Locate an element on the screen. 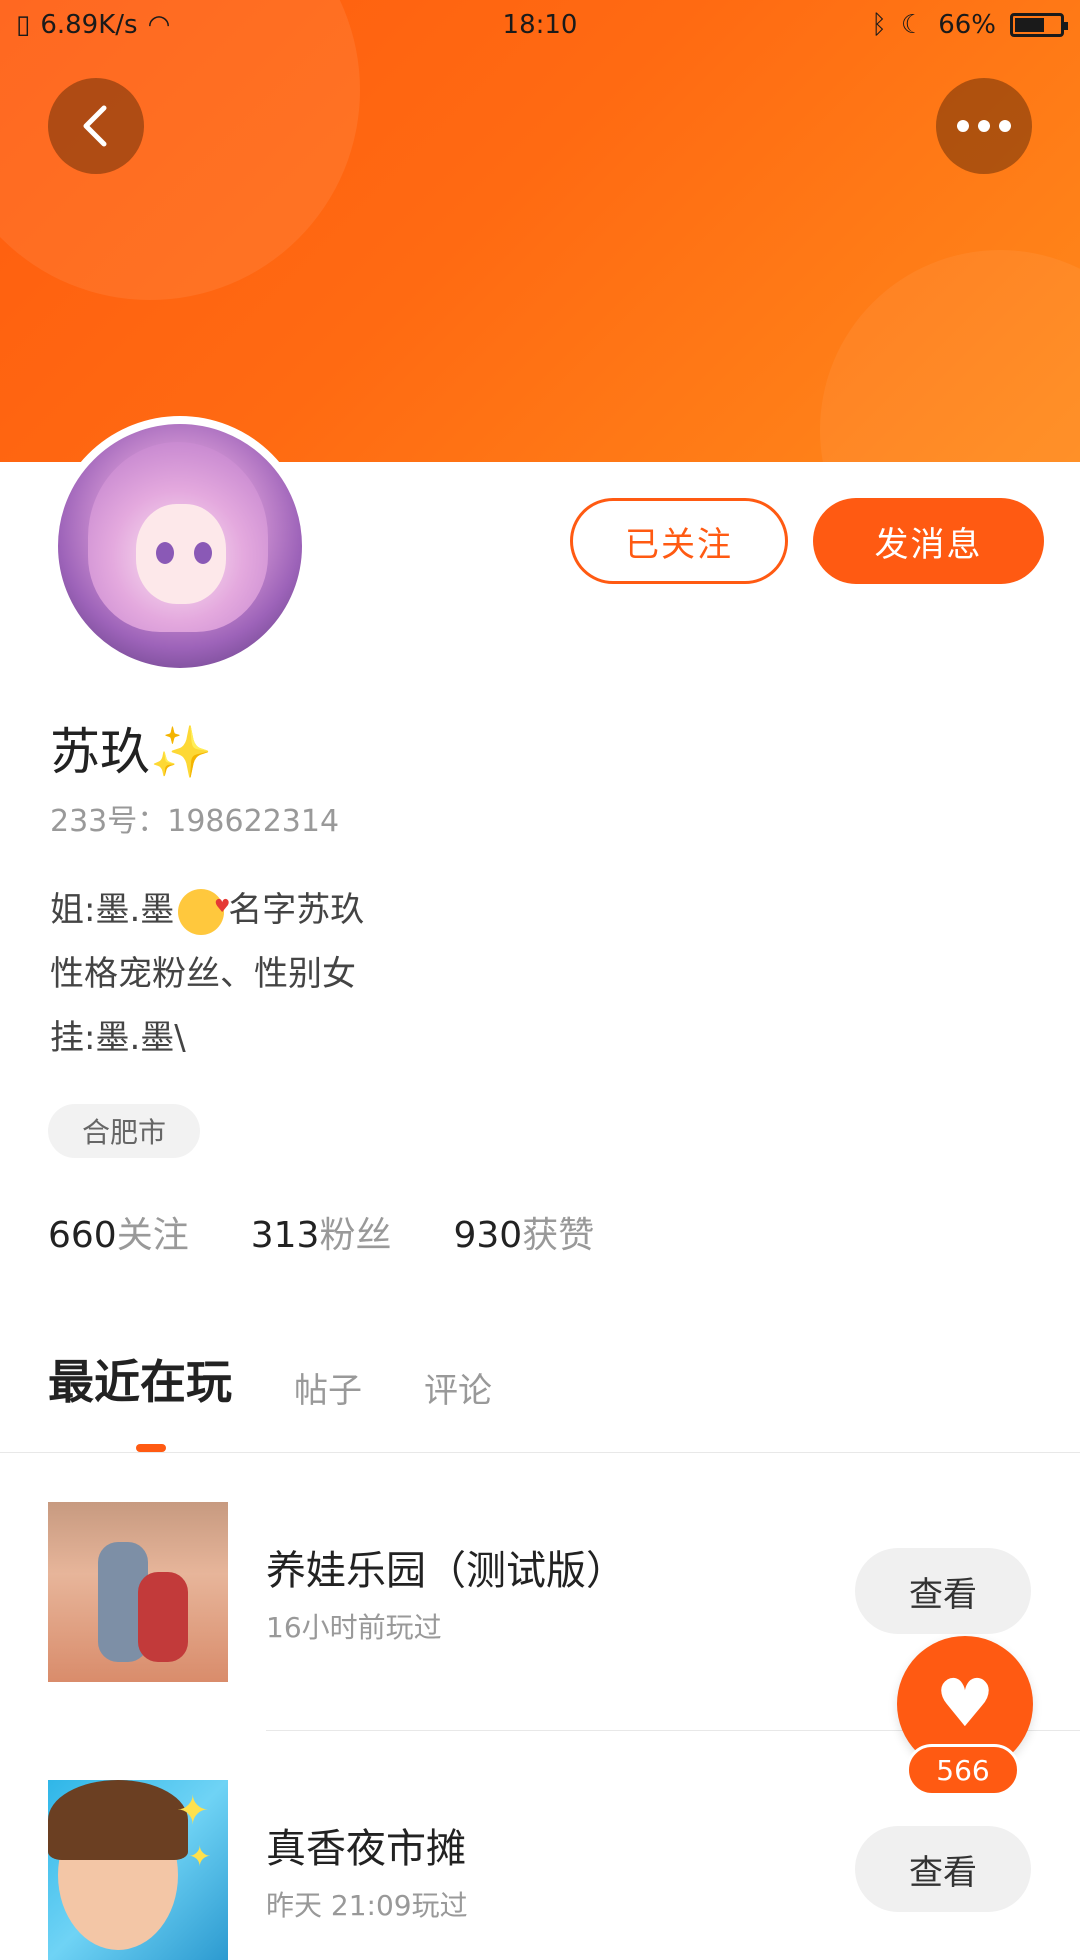 The width and height of the screenshot is (1080, 1960). divider is located at coordinates (540, 1452).